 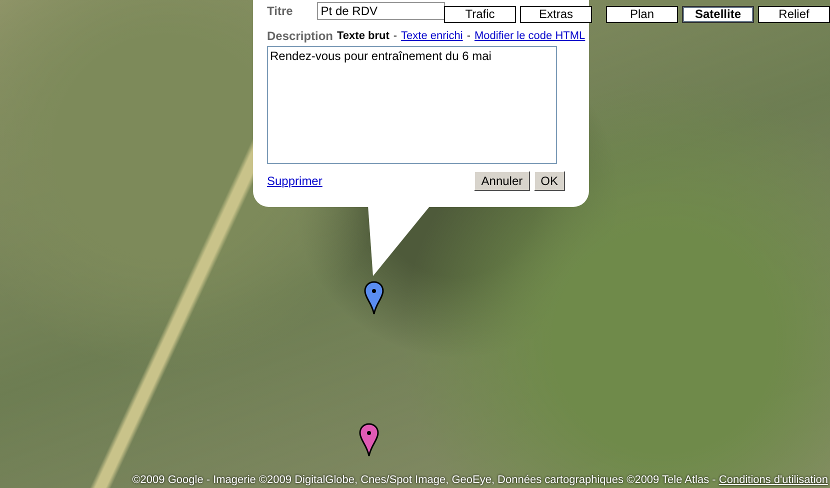 What do you see at coordinates (280, 11) in the screenshot?
I see `title-label: Titre` at bounding box center [280, 11].